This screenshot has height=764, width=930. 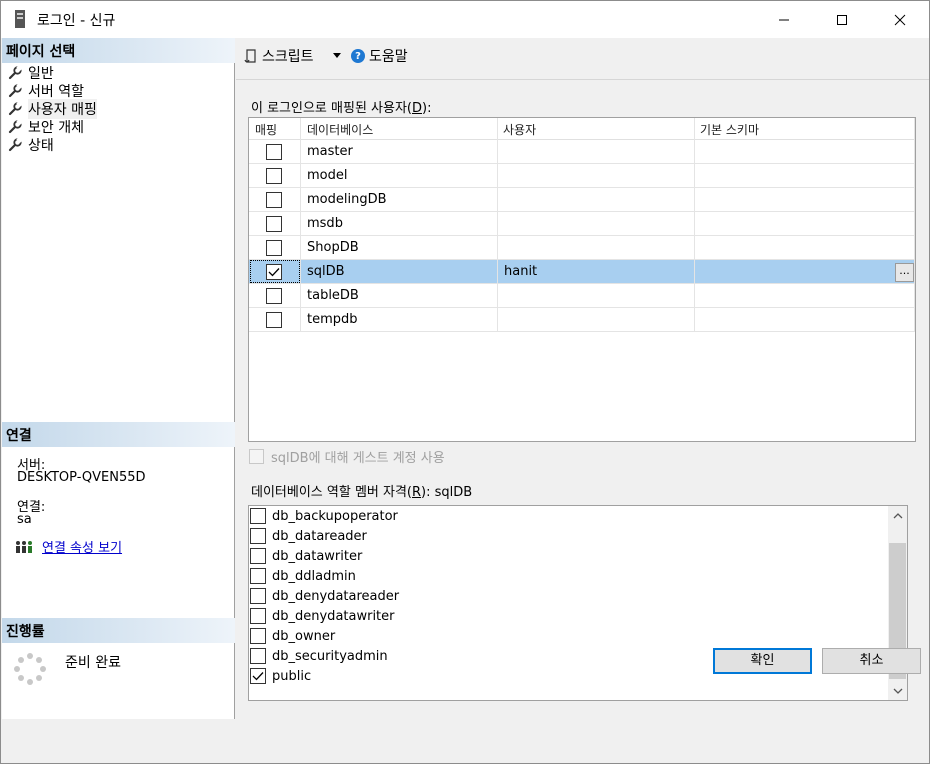 I want to click on script-label: 스크립트, so click(x=288, y=57).